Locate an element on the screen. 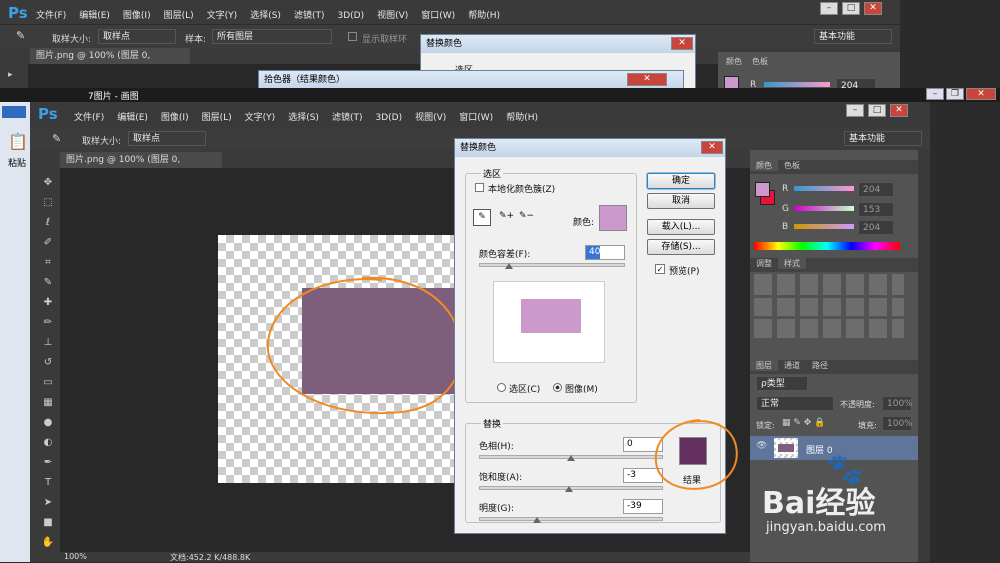 The image size is (1000, 563). channel-r-value: 204 is located at coordinates (876, 189).